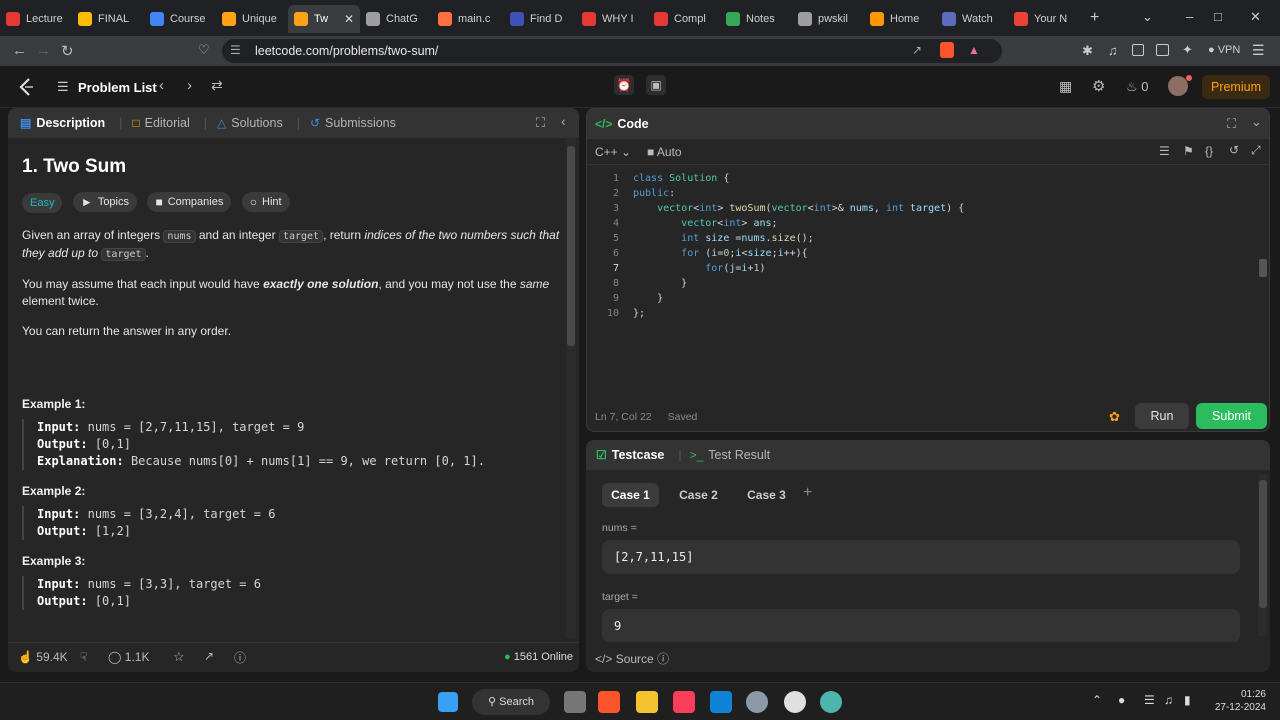  Describe the element at coordinates (947, 50) in the screenshot. I see `brave-shields-icon` at that location.